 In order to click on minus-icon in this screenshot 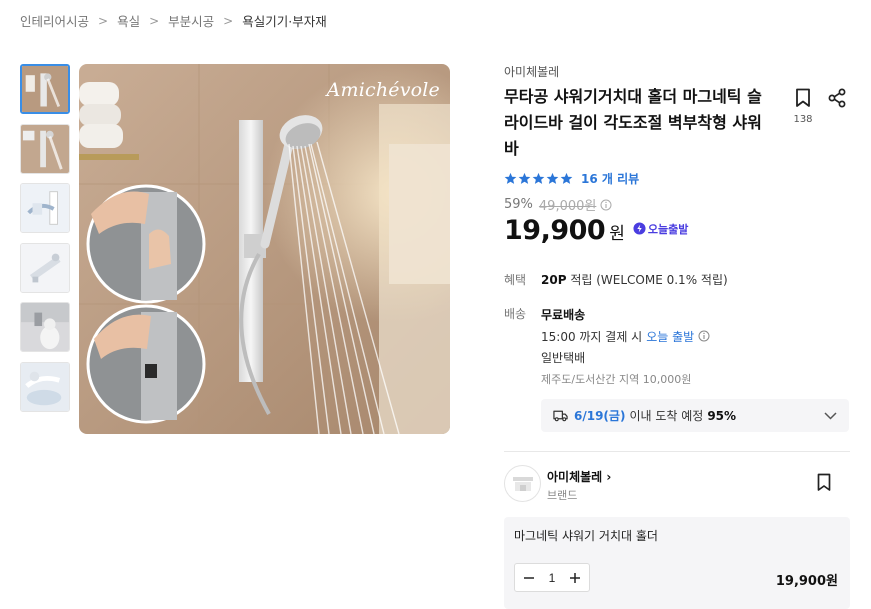, I will do `click(529, 577)`.